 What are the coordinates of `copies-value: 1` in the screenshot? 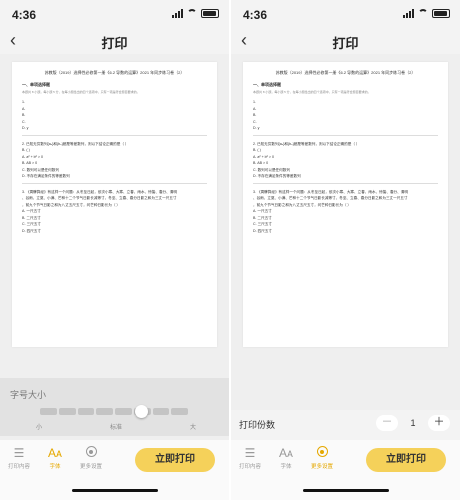 It's located at (413, 423).